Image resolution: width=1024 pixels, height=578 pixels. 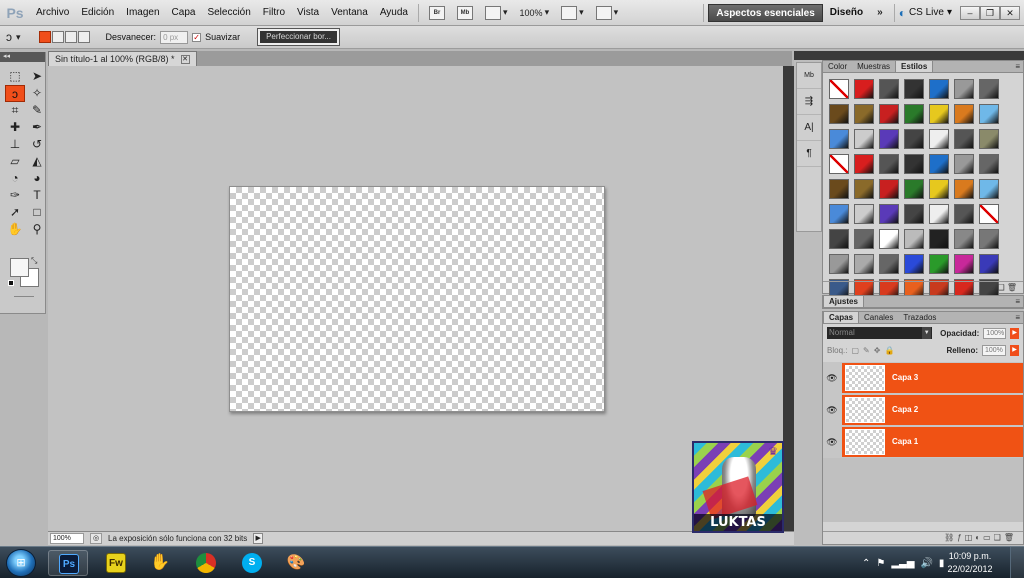 I want to click on lasso-preset-icon: ↄ, so click(x=9, y=37).